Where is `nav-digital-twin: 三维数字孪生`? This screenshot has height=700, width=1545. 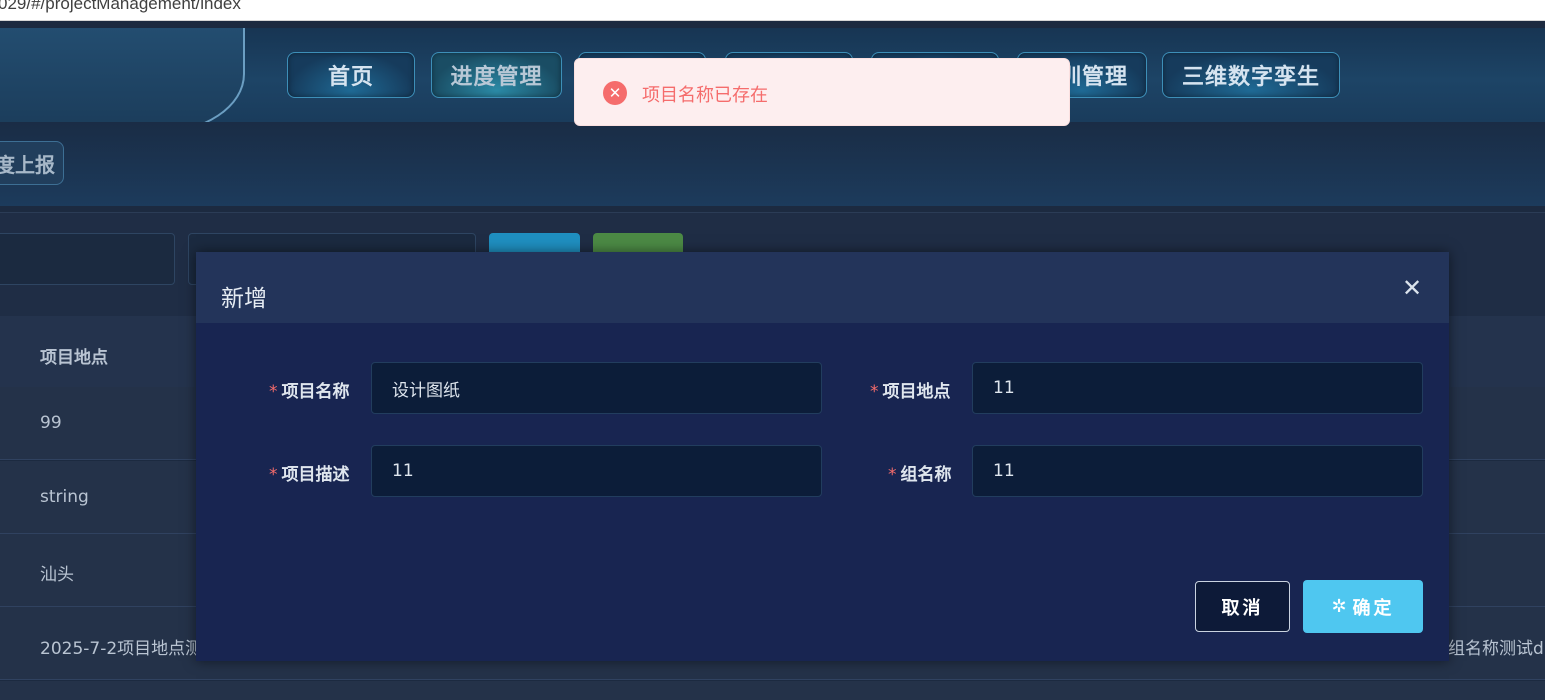
nav-digital-twin: 三维数字孪生 is located at coordinates (1251, 75).